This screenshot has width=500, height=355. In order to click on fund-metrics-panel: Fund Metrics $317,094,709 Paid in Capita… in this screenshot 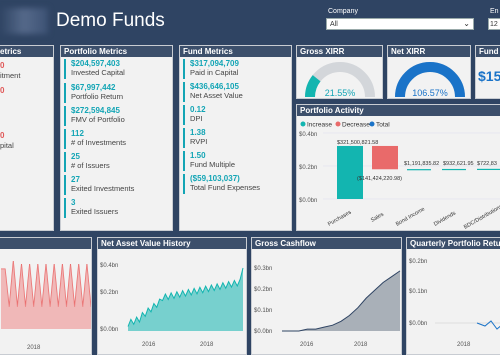, I will do `click(235, 138)`.